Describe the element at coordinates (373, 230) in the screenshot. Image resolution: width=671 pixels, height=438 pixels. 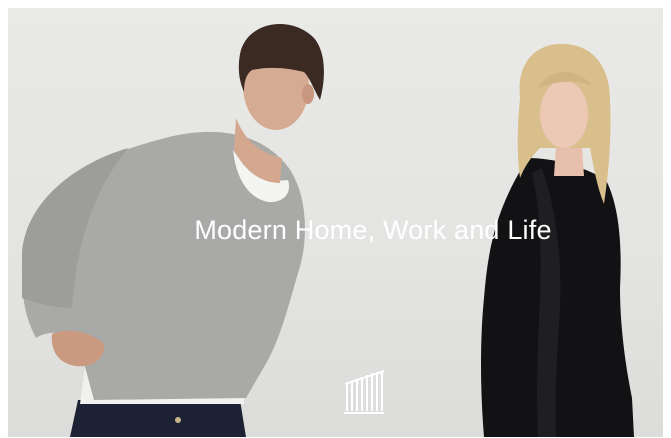
I see `hero-headline: Modern Home, Work and Life` at that location.